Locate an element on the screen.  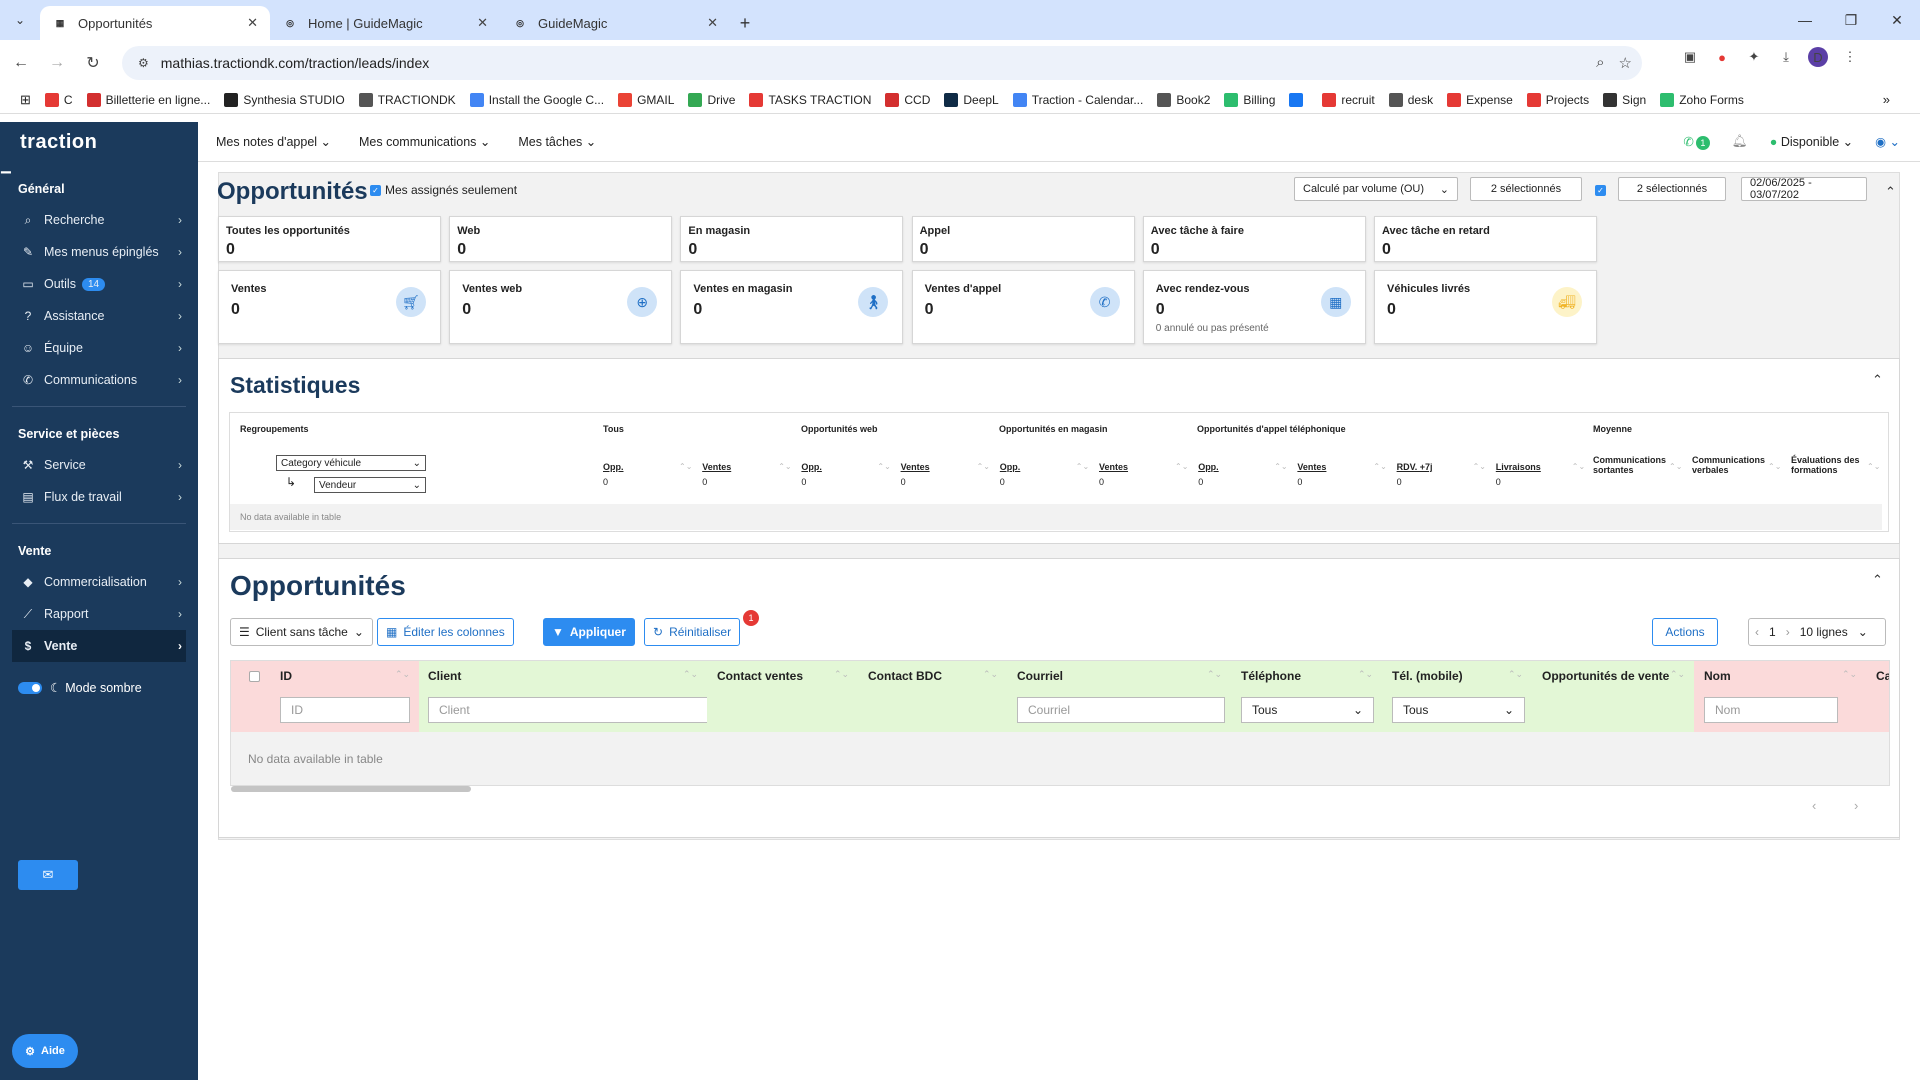
next-page-icon: › is located at coordinates (1788, 632).